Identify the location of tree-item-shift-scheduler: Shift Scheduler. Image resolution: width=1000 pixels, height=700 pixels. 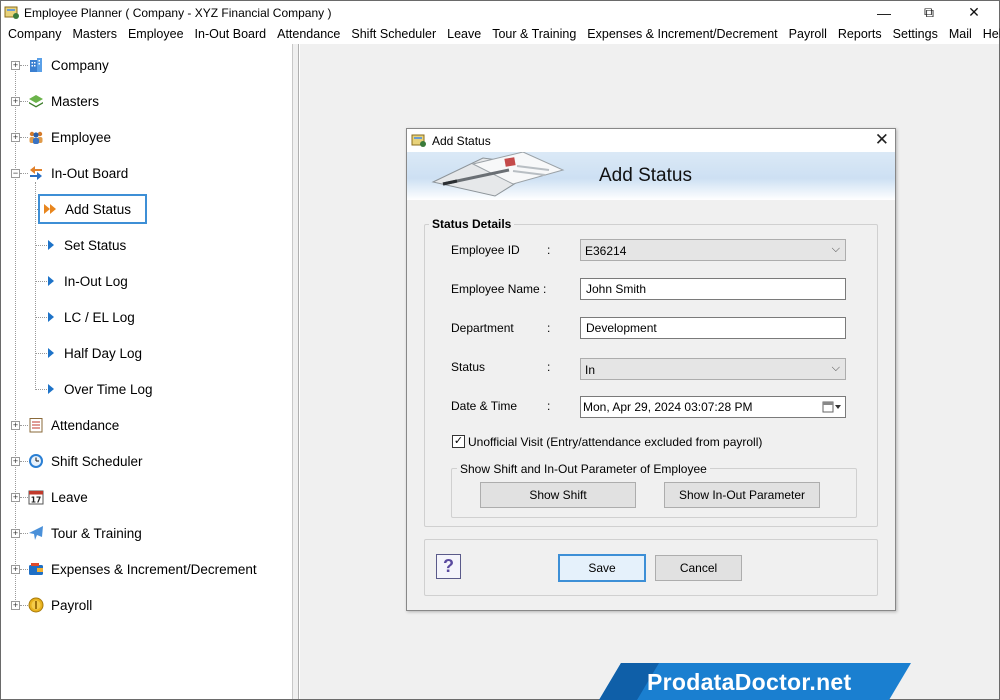
(85, 461).